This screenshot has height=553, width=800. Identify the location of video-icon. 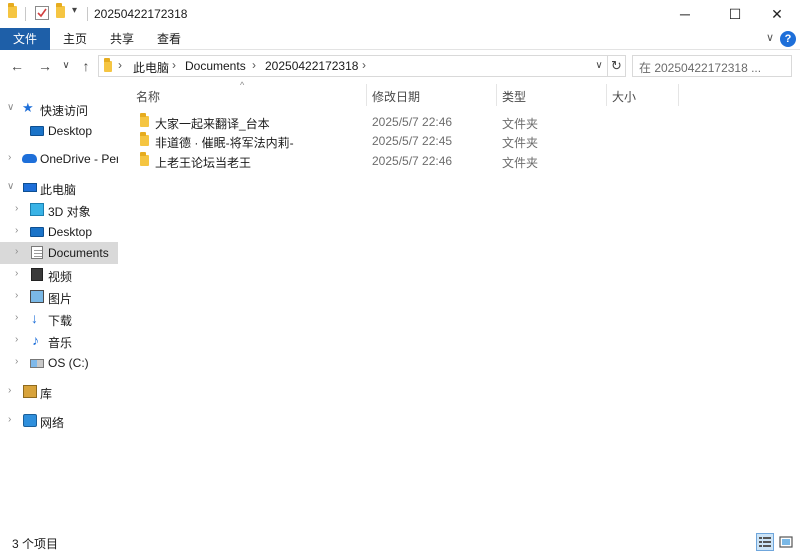
(37, 274).